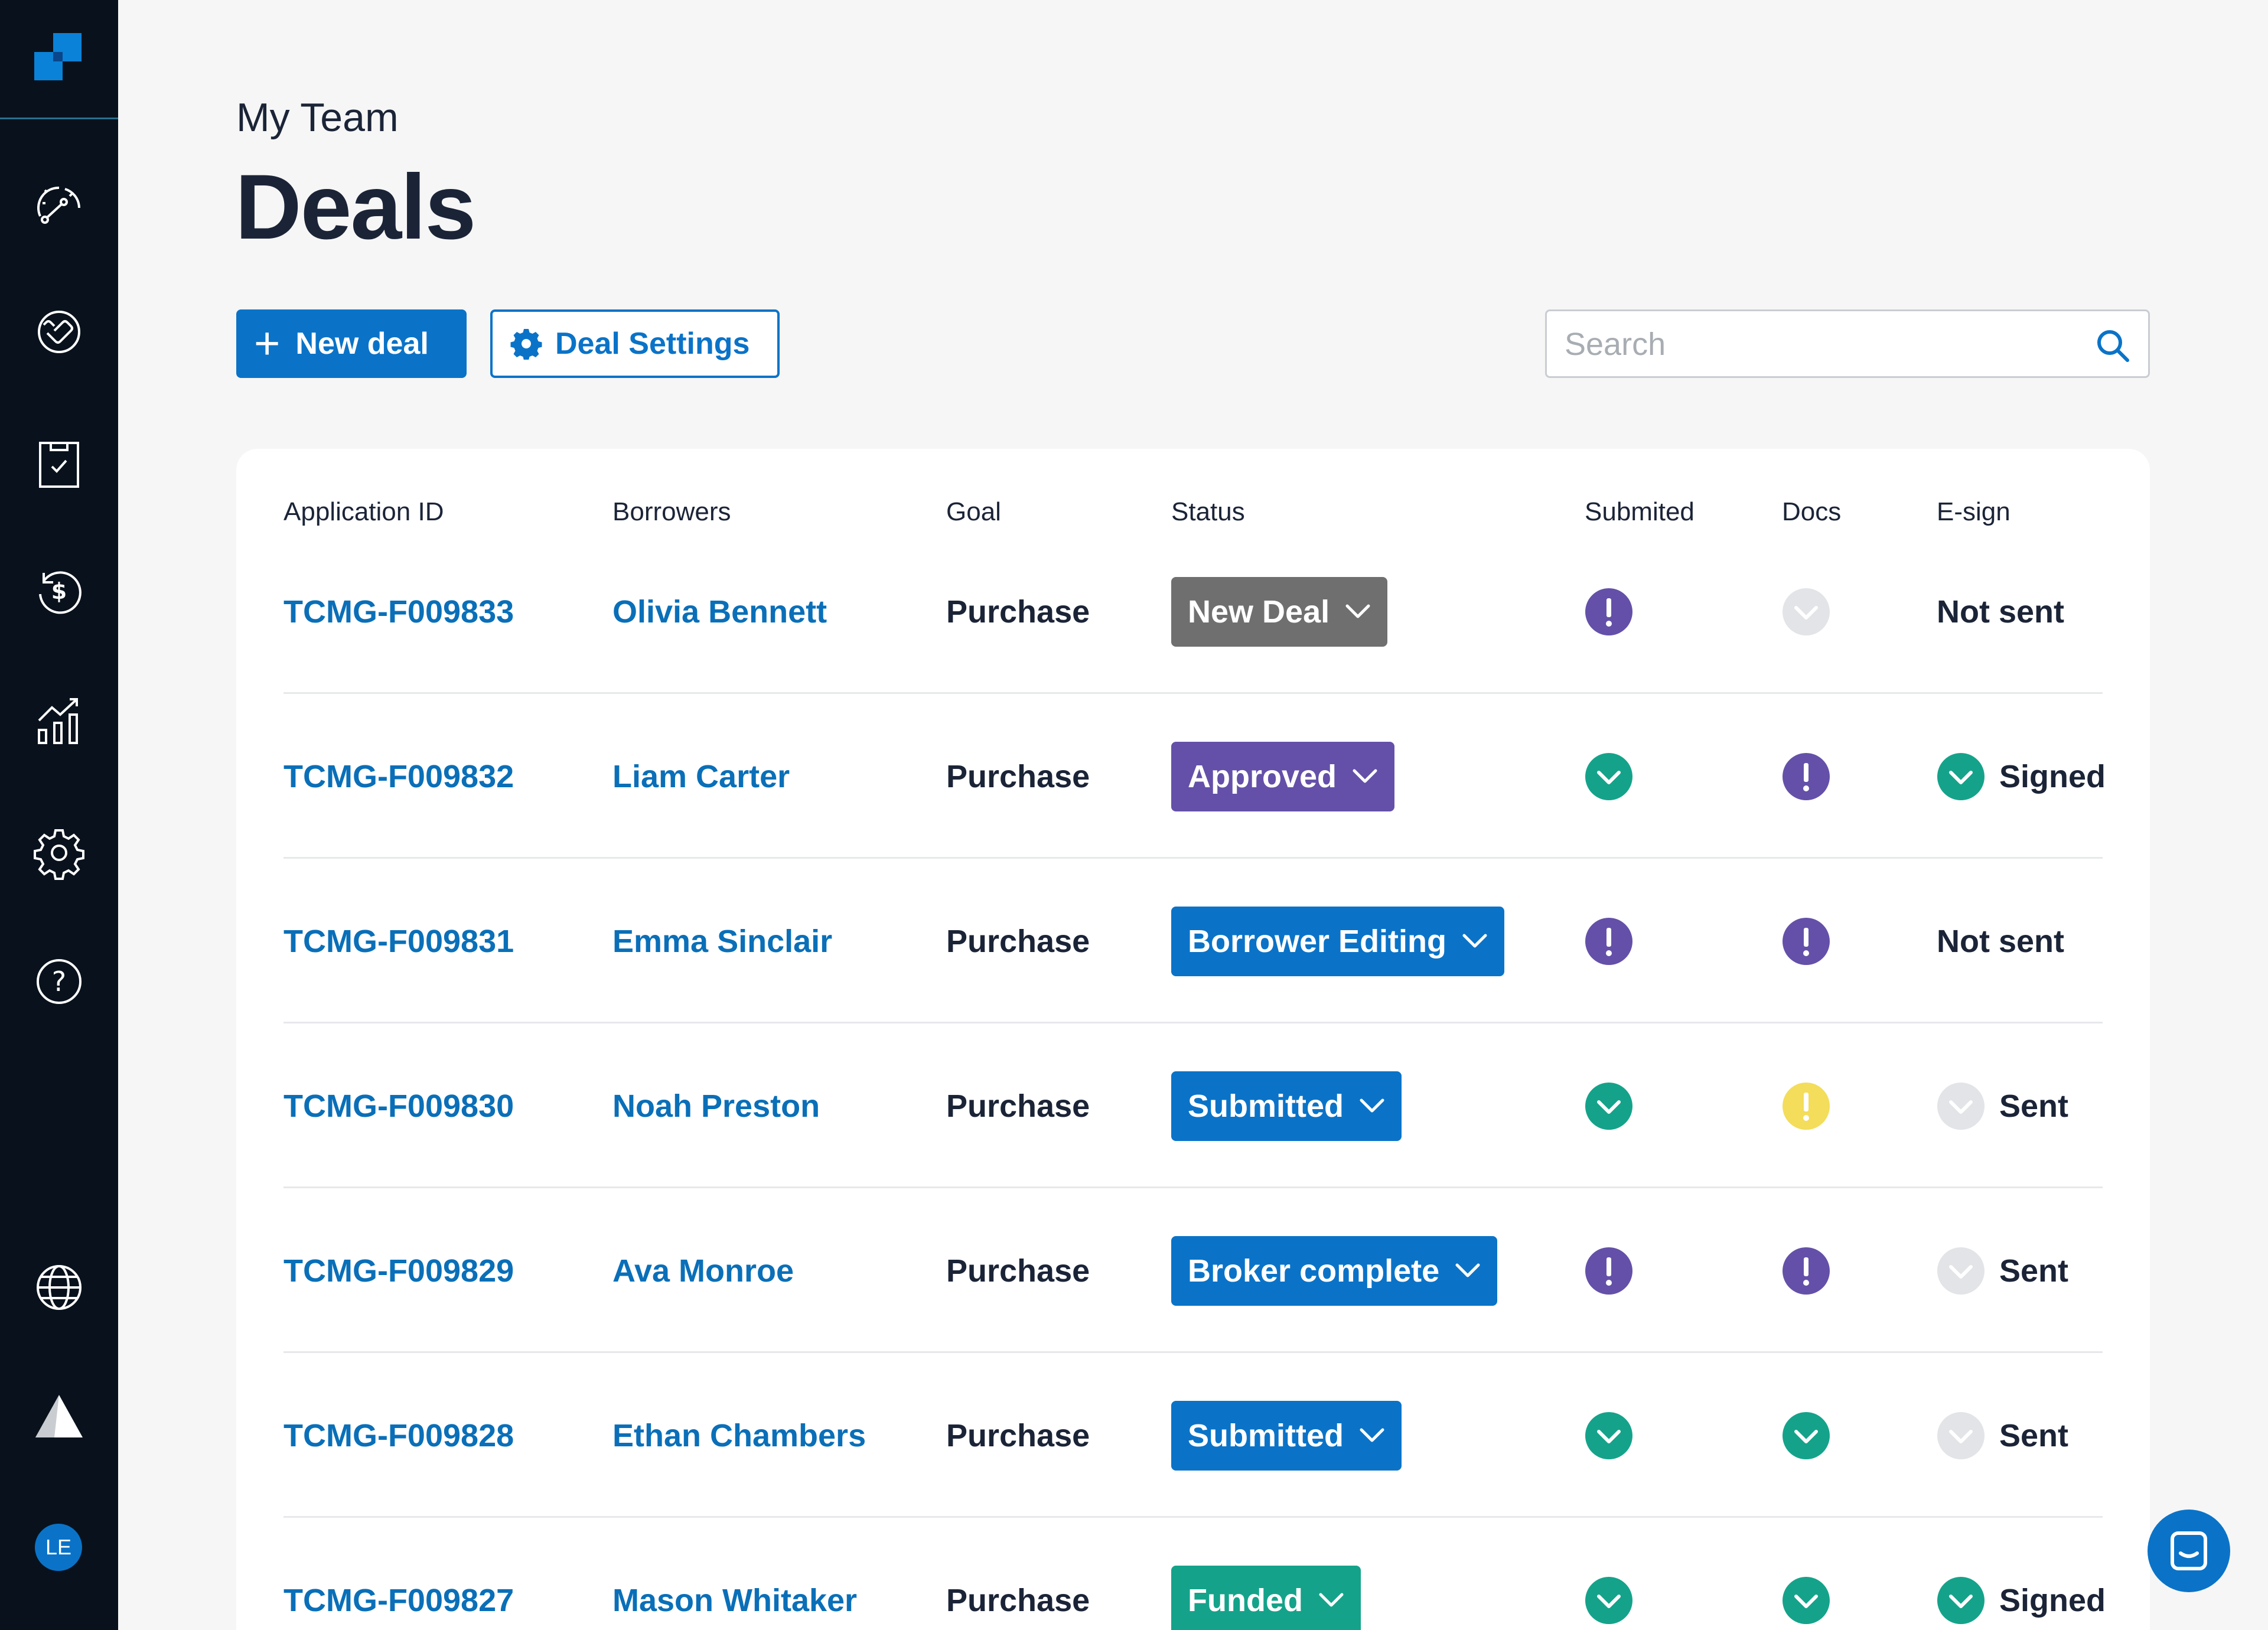  I want to click on logo-area, so click(59, 59).